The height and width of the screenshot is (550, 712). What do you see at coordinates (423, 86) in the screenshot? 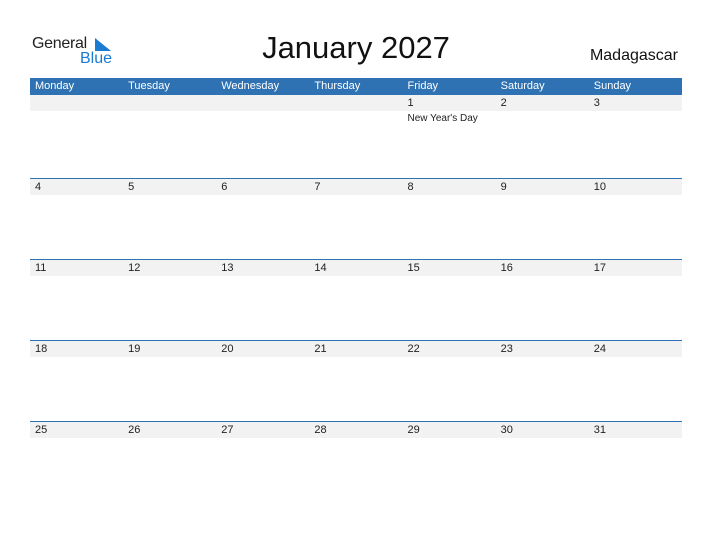
I see `weekday-friday: Friday` at bounding box center [423, 86].